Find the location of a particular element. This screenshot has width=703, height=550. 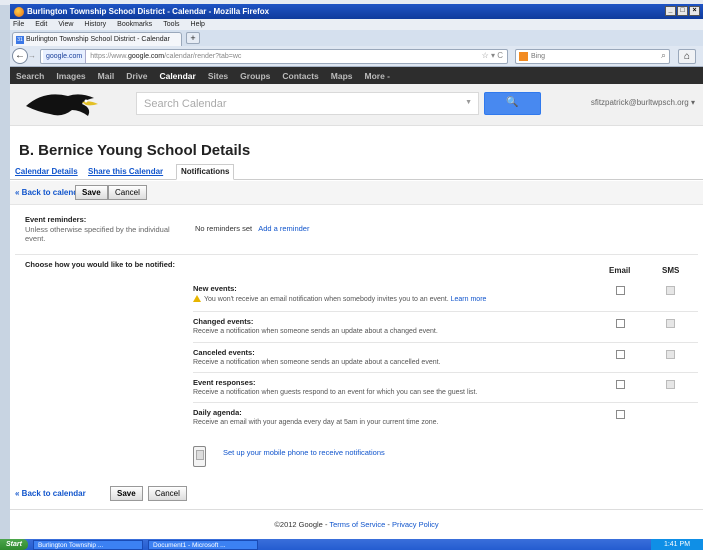

event-responses-email-checkbox is located at coordinates (620, 384).